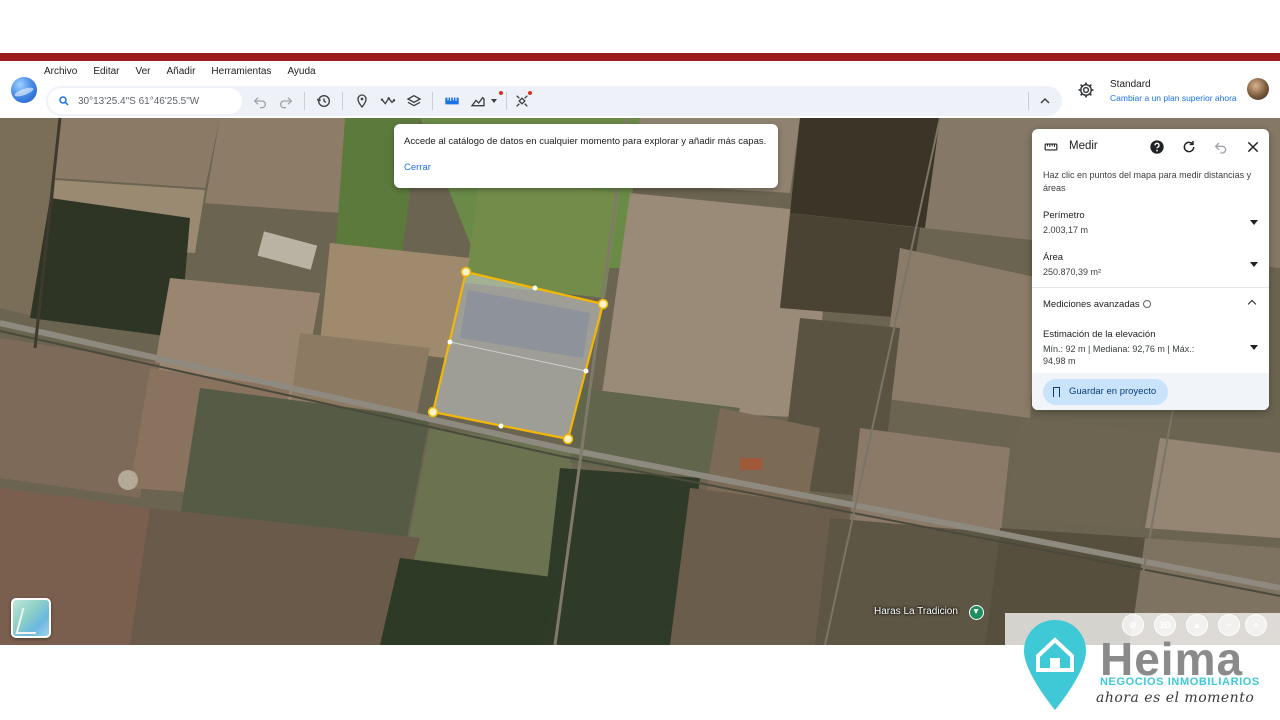 This screenshot has height=720, width=1280. I want to click on map-style-thumbnail, so click(31, 618).